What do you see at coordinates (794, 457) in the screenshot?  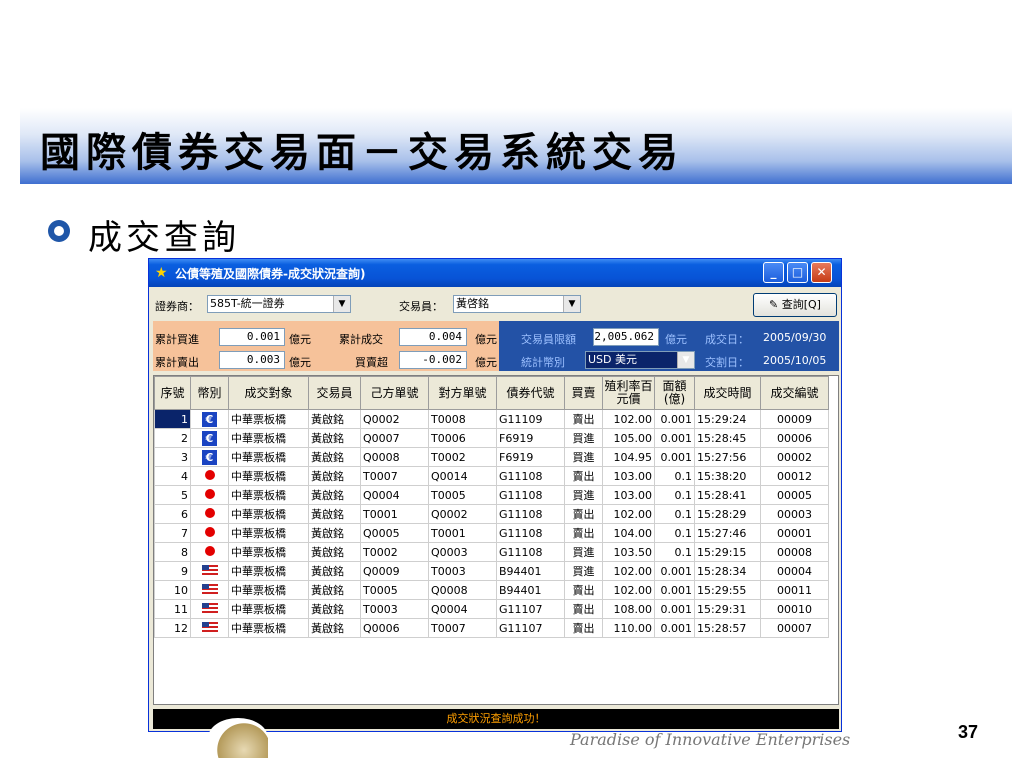 I see `deal-number-cell: 00002` at bounding box center [794, 457].